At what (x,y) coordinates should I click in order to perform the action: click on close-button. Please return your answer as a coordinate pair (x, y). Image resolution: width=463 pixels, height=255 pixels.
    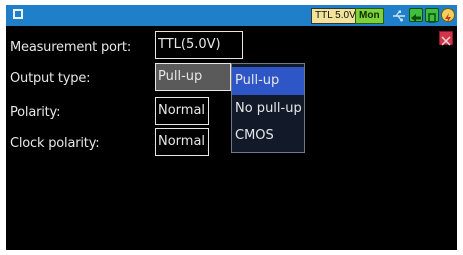
    Looking at the image, I should click on (446, 38).